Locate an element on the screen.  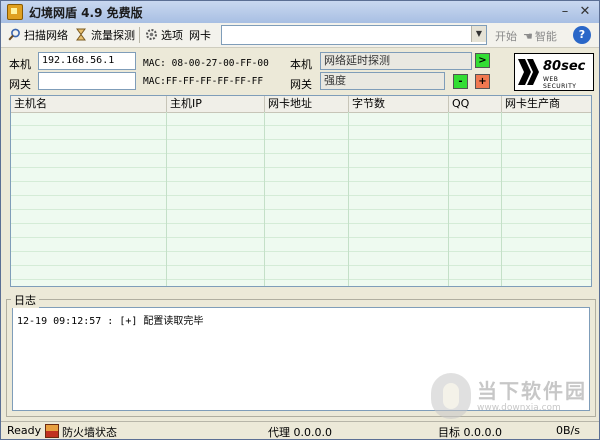
table-header: 主机名 主机IP 网卡地址 字节数 QQ 网卡生产商 is located at coordinates (301, 104).